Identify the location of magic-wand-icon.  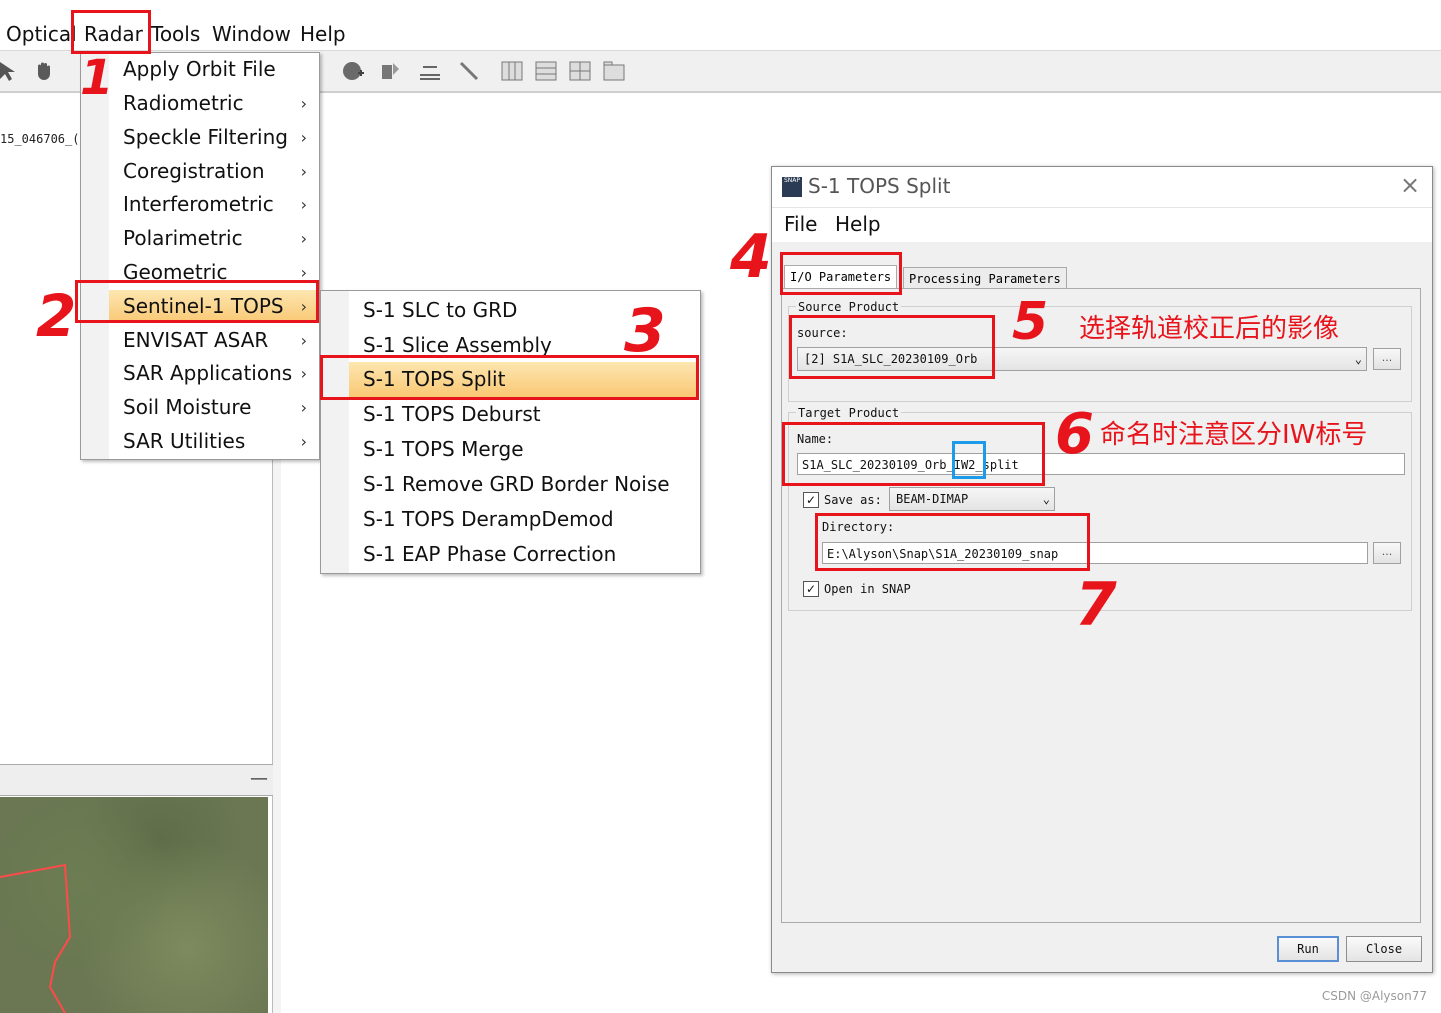
(469, 71).